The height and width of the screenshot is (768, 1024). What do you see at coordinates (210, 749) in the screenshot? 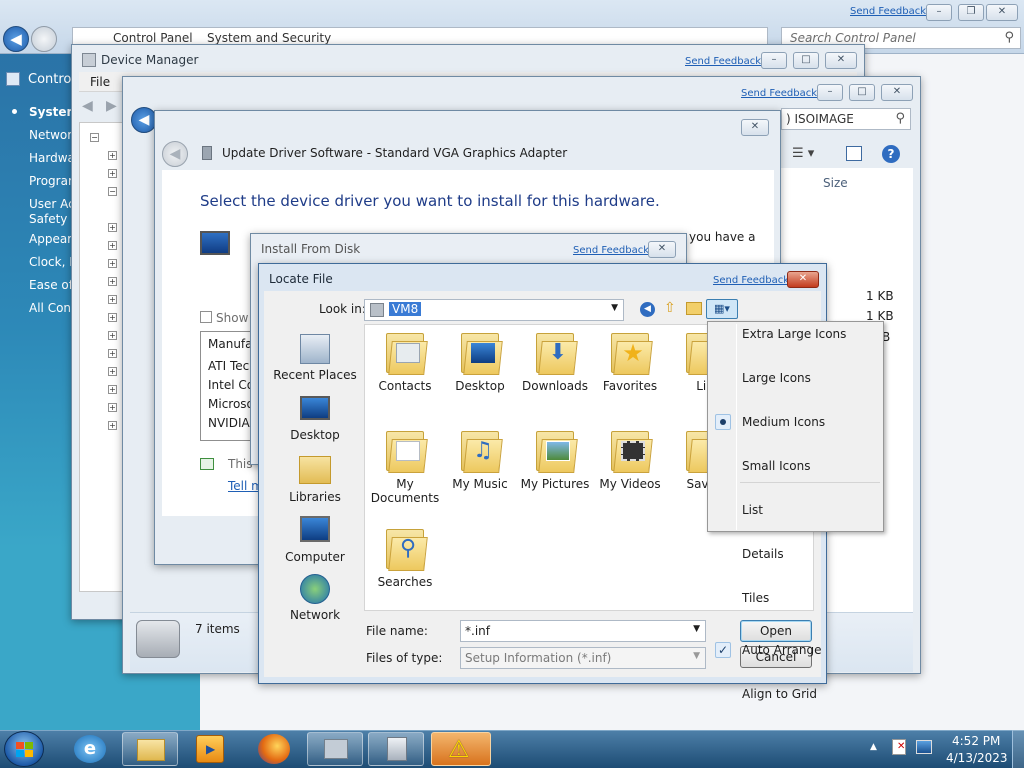
I see `media-player-icon: ▶` at bounding box center [210, 749].